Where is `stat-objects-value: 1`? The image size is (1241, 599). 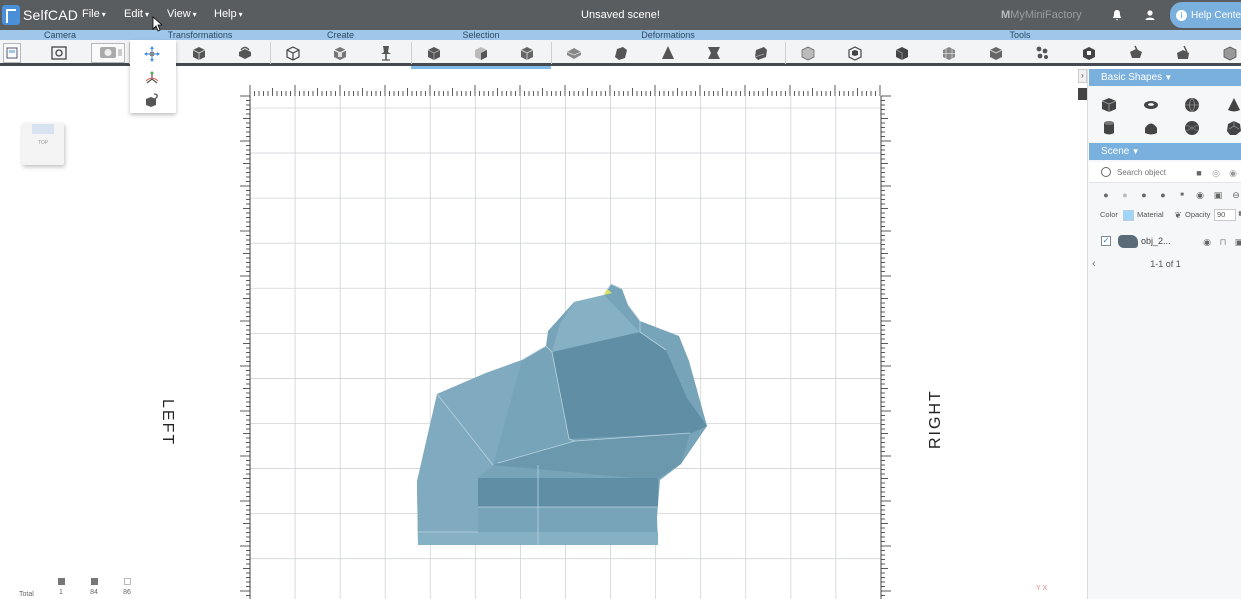 stat-objects-value: 1 is located at coordinates (61, 592).